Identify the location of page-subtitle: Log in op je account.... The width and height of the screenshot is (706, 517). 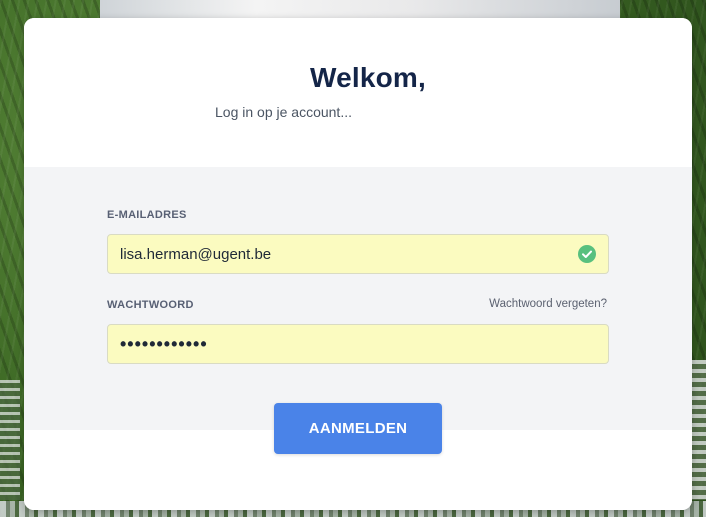
(283, 112).